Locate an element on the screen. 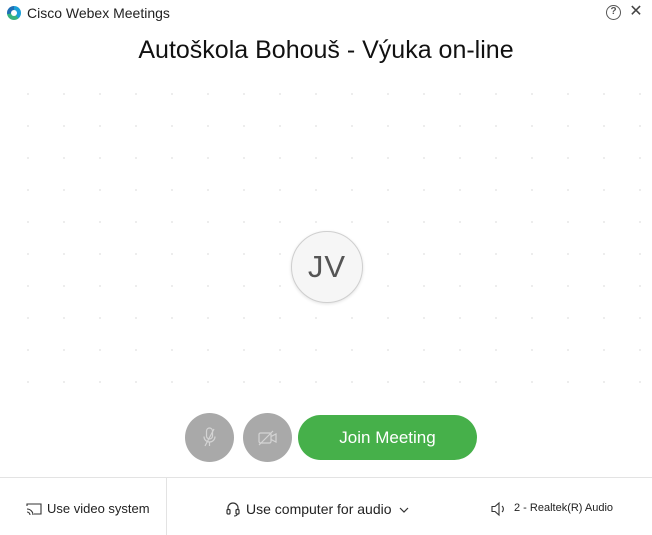  video-off-icon is located at coordinates (267, 438).